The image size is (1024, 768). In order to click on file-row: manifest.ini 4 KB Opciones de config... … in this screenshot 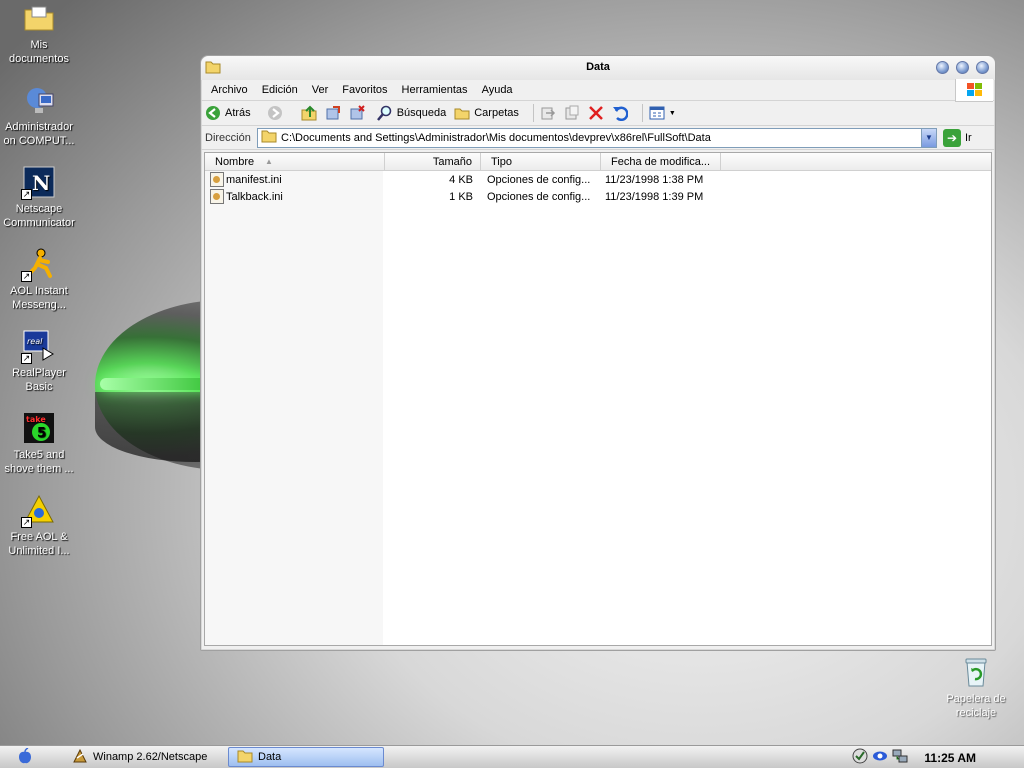, I will do `click(598, 179)`.